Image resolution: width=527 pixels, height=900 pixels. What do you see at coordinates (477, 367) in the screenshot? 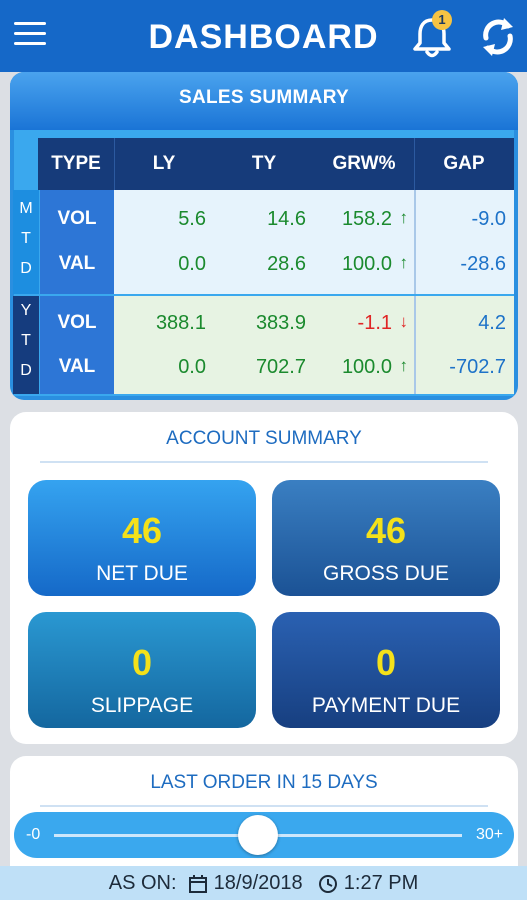
I see `ytd-val-gap: -702.7` at bounding box center [477, 367].